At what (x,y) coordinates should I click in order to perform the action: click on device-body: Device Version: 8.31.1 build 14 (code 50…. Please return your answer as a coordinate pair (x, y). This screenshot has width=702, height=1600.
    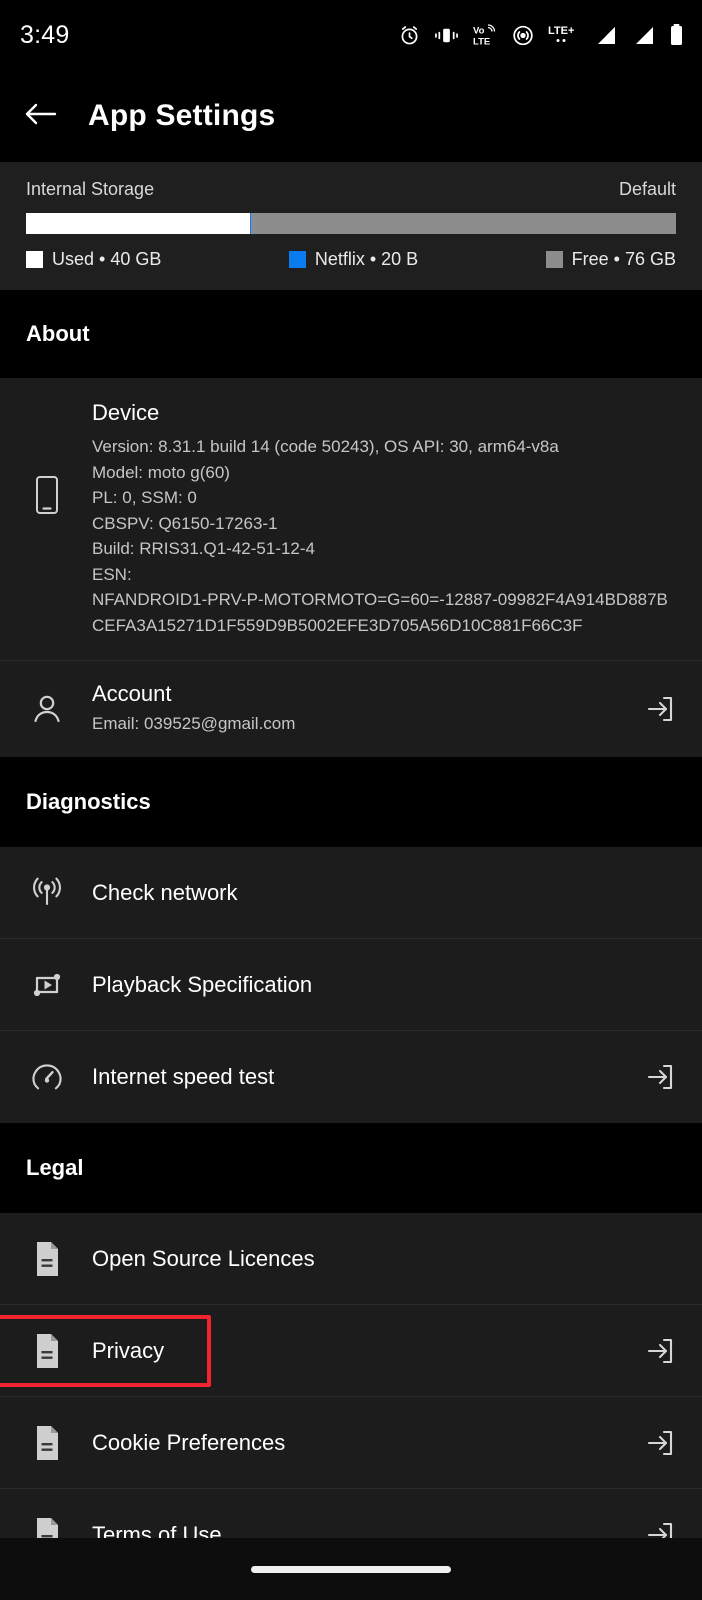
    Looking at the image, I should click on (386, 519).